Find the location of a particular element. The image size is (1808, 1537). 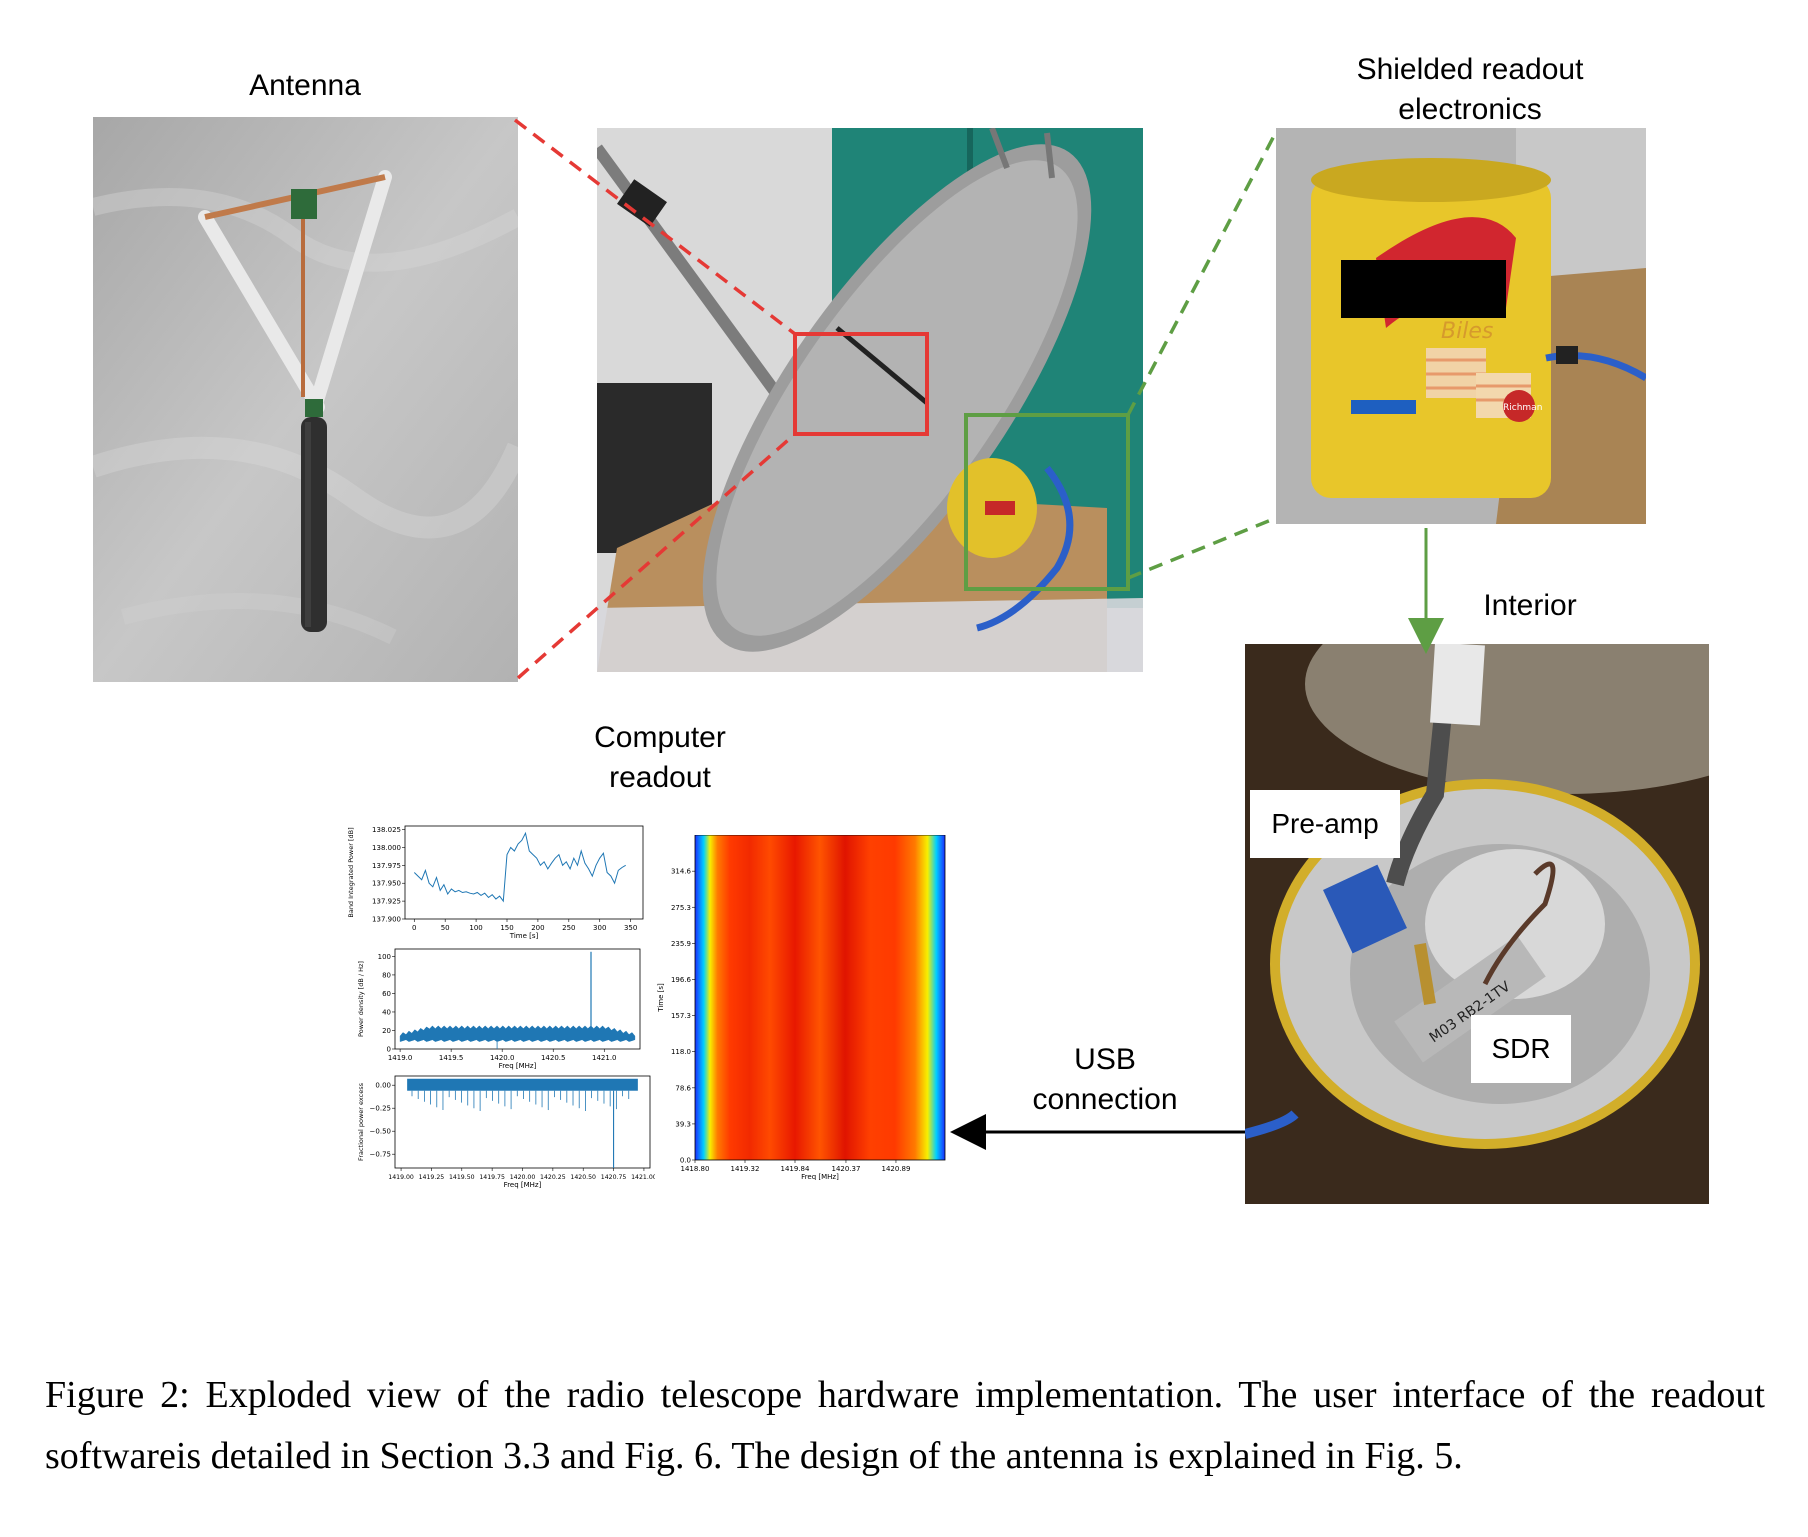

y-axis-label: Time [s] is located at coordinates (661, 998).